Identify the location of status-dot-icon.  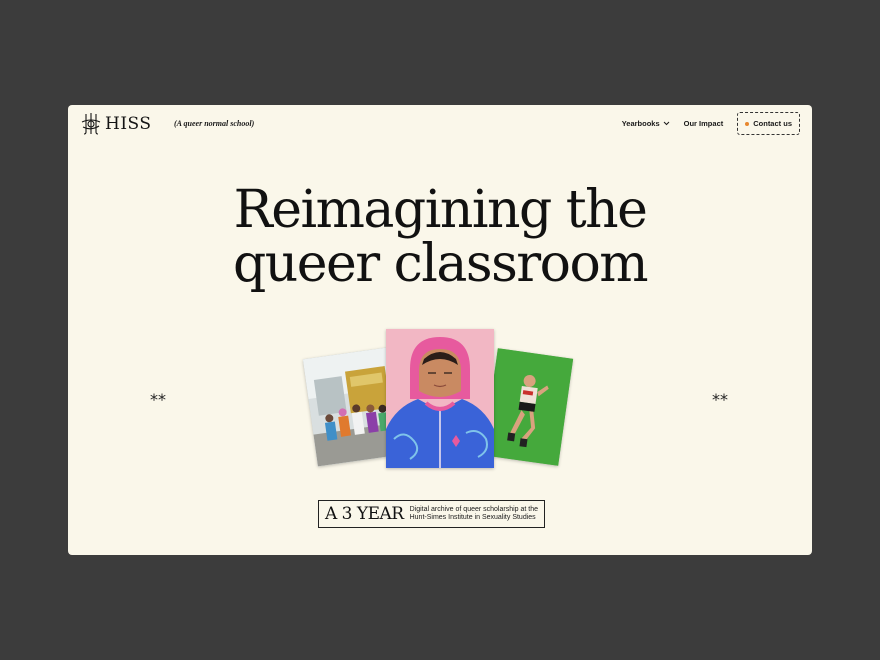
(747, 123).